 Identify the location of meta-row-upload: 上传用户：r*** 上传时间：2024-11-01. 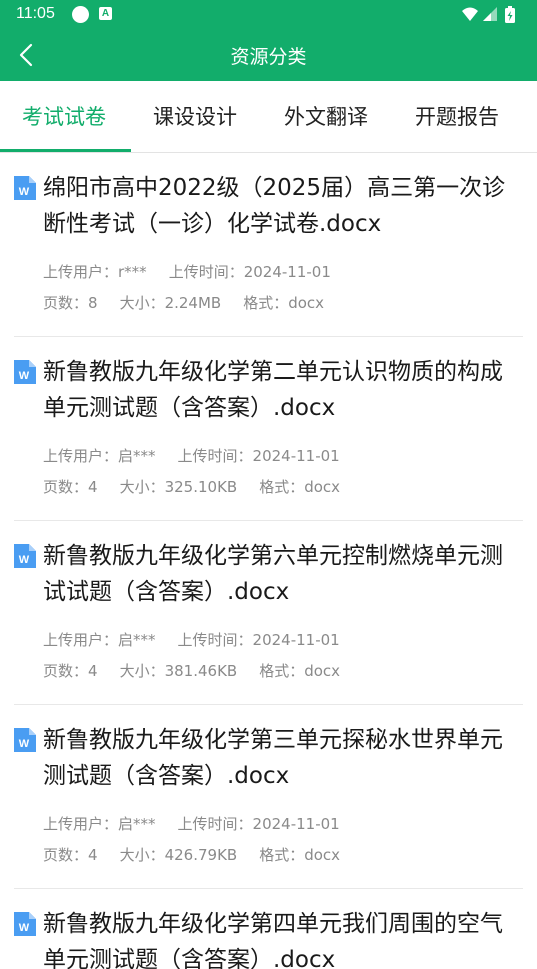
(187, 271).